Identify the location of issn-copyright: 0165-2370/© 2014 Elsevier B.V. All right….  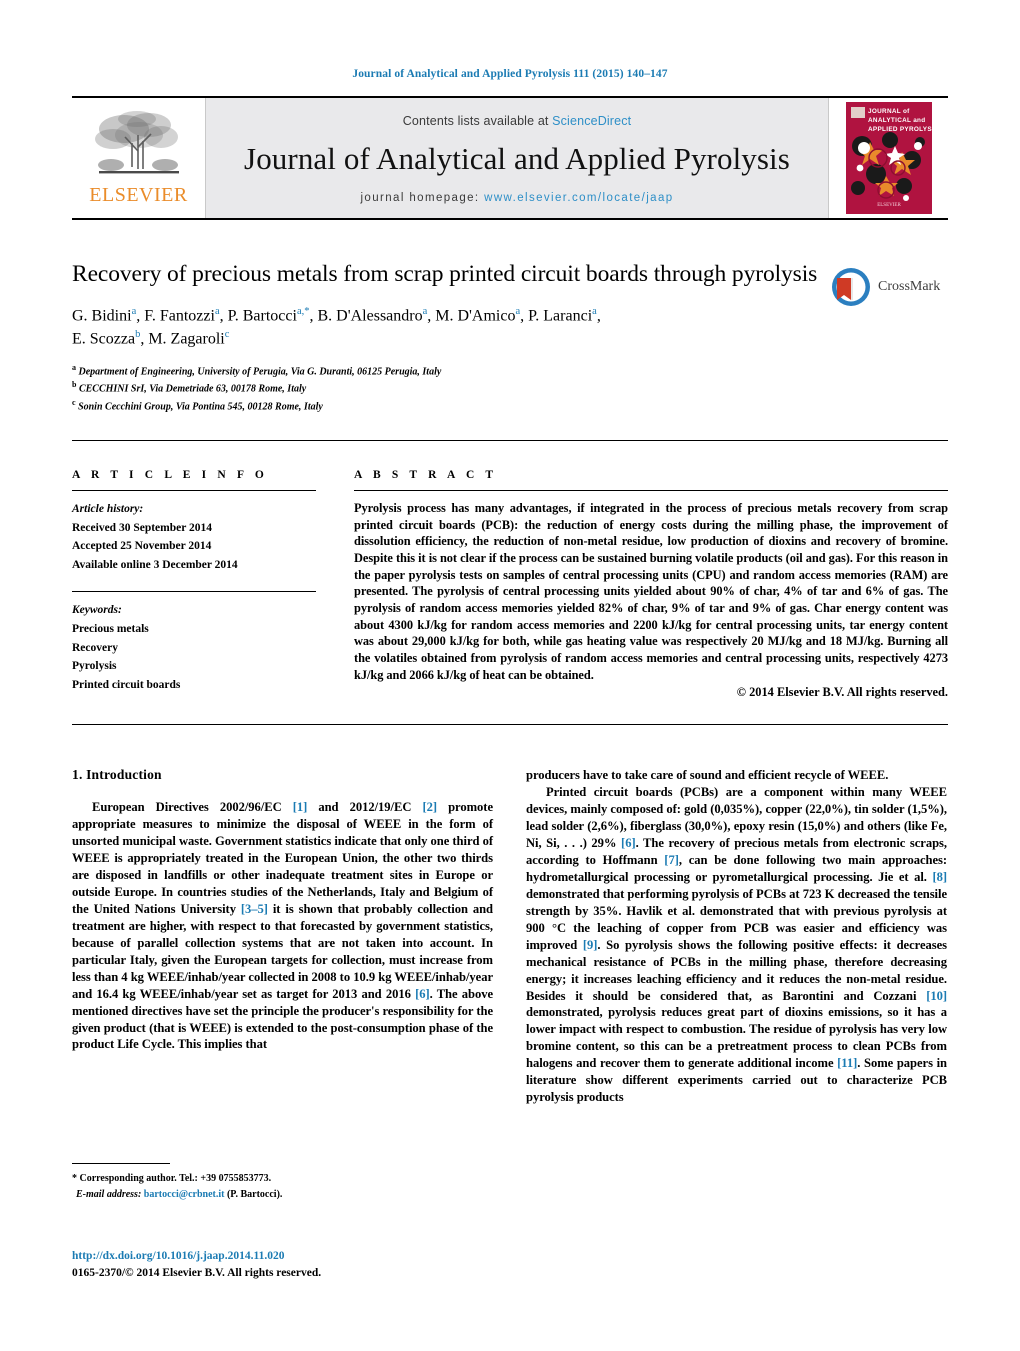
(197, 1273).